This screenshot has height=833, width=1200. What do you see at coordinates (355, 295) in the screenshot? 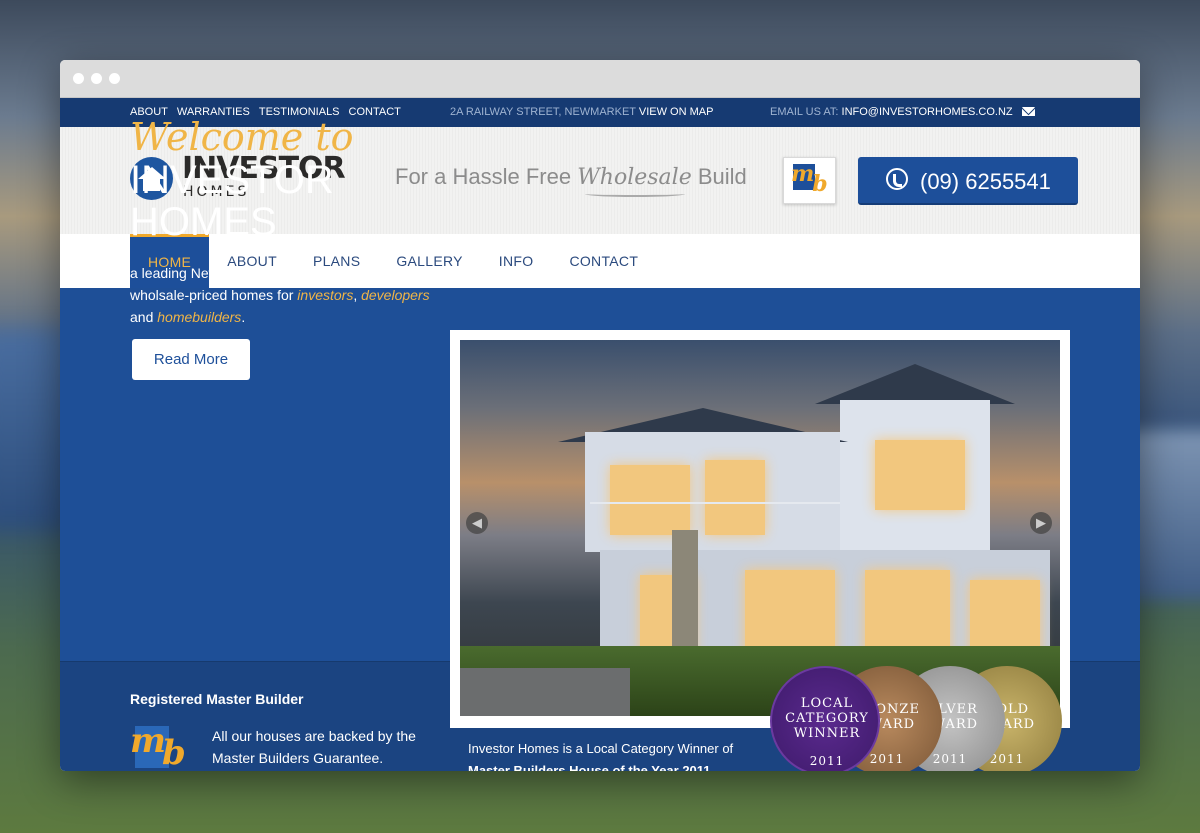
I see `hero-desc-comma: ,` at bounding box center [355, 295].